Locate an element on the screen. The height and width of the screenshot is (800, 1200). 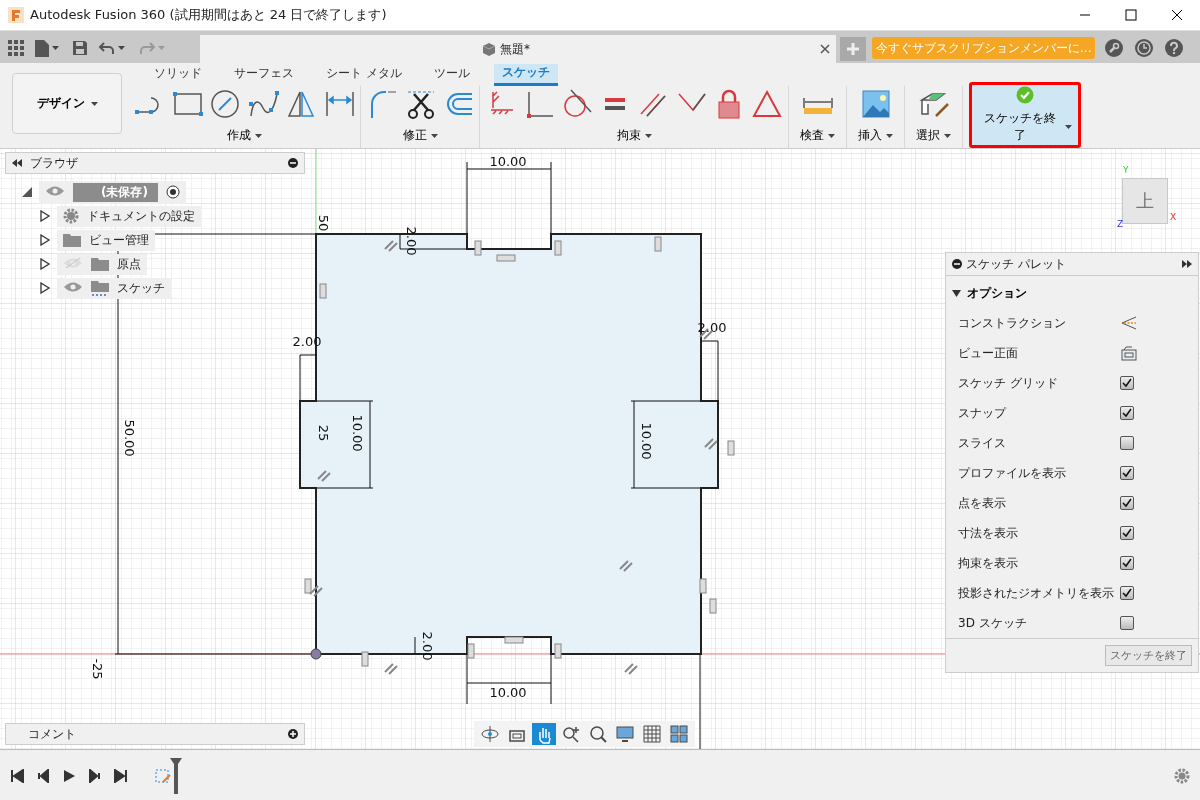
option-label: 3D スケッチ is located at coordinates (993, 623).